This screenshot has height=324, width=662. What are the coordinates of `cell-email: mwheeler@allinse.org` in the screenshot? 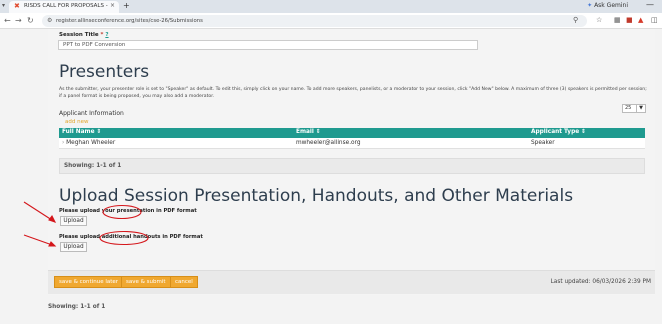 It's located at (328, 143).